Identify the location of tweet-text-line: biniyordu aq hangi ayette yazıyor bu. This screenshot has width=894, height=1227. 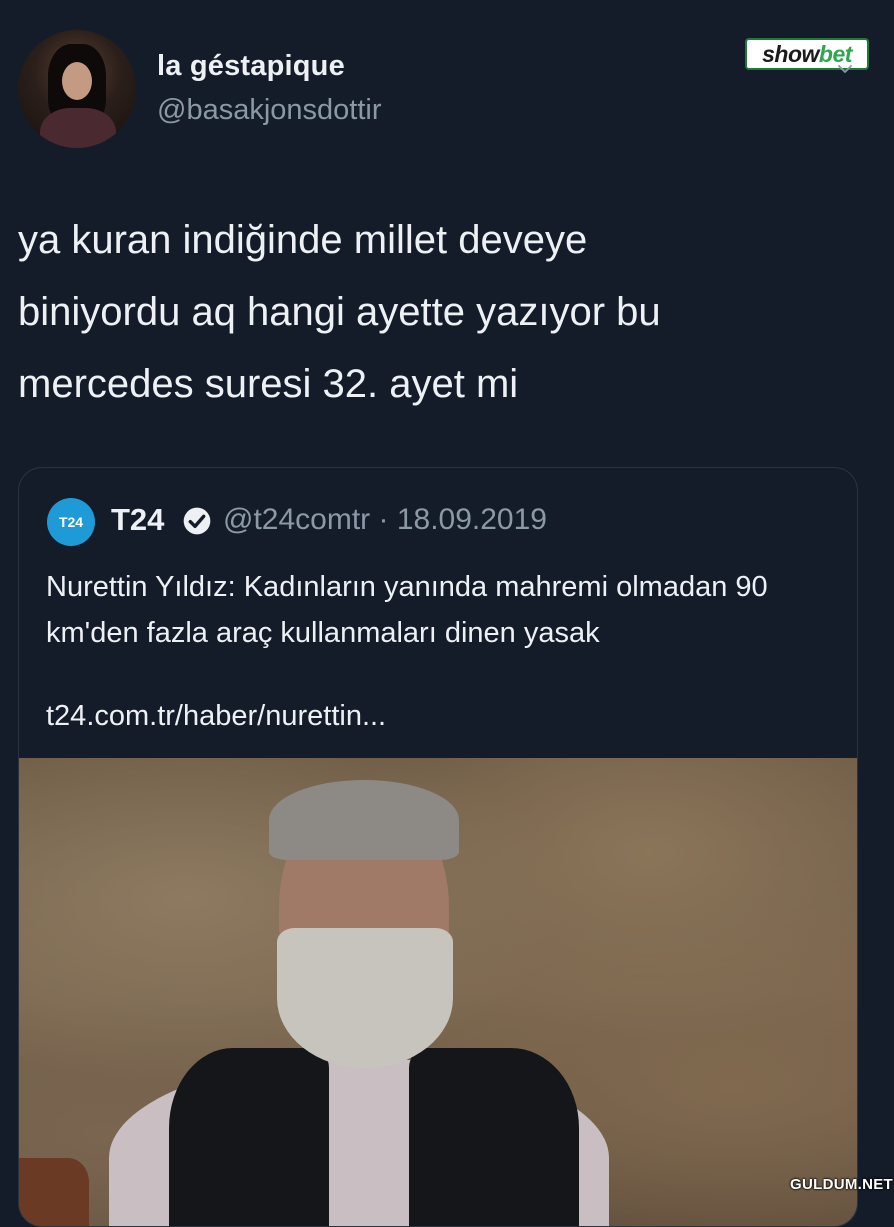
(339, 312).